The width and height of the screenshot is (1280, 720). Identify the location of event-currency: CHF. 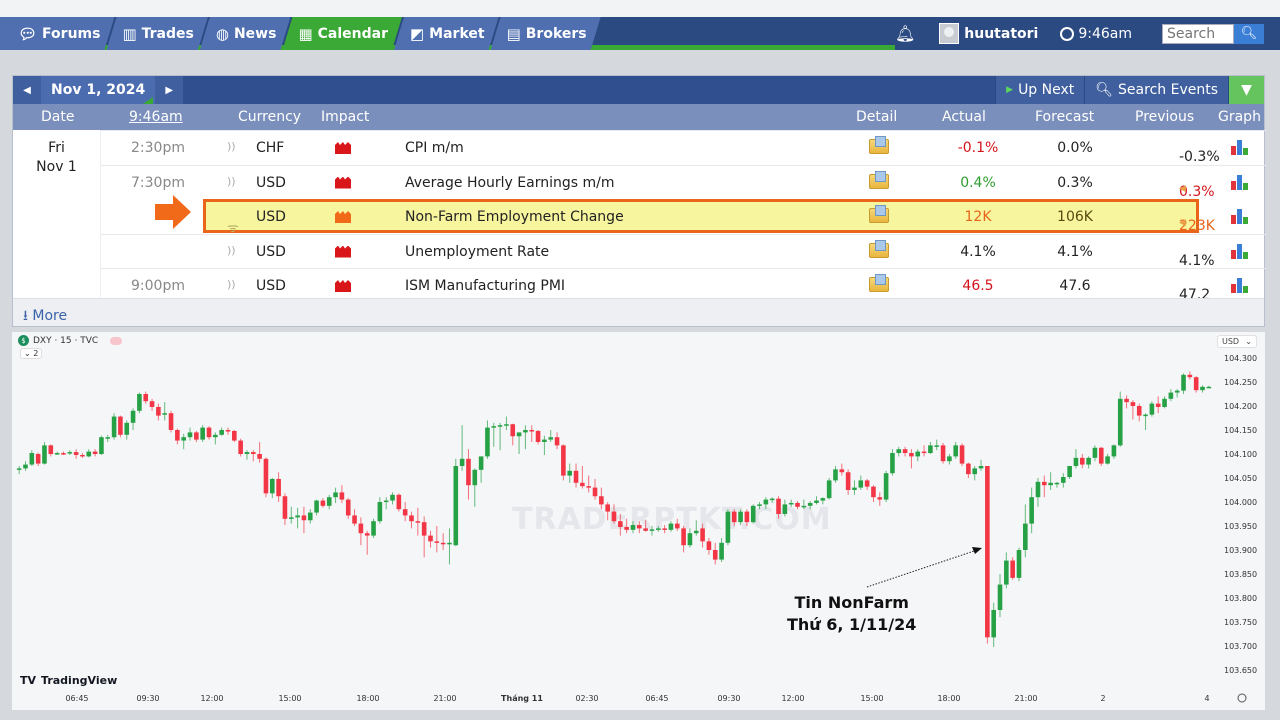
(270, 148).